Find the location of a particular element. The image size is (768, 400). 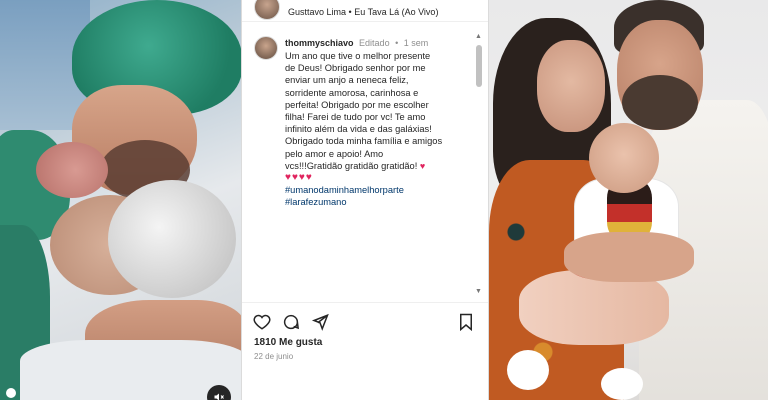

caption-line: sorridente amorosa, carinhosa e is located at coordinates (352, 92).